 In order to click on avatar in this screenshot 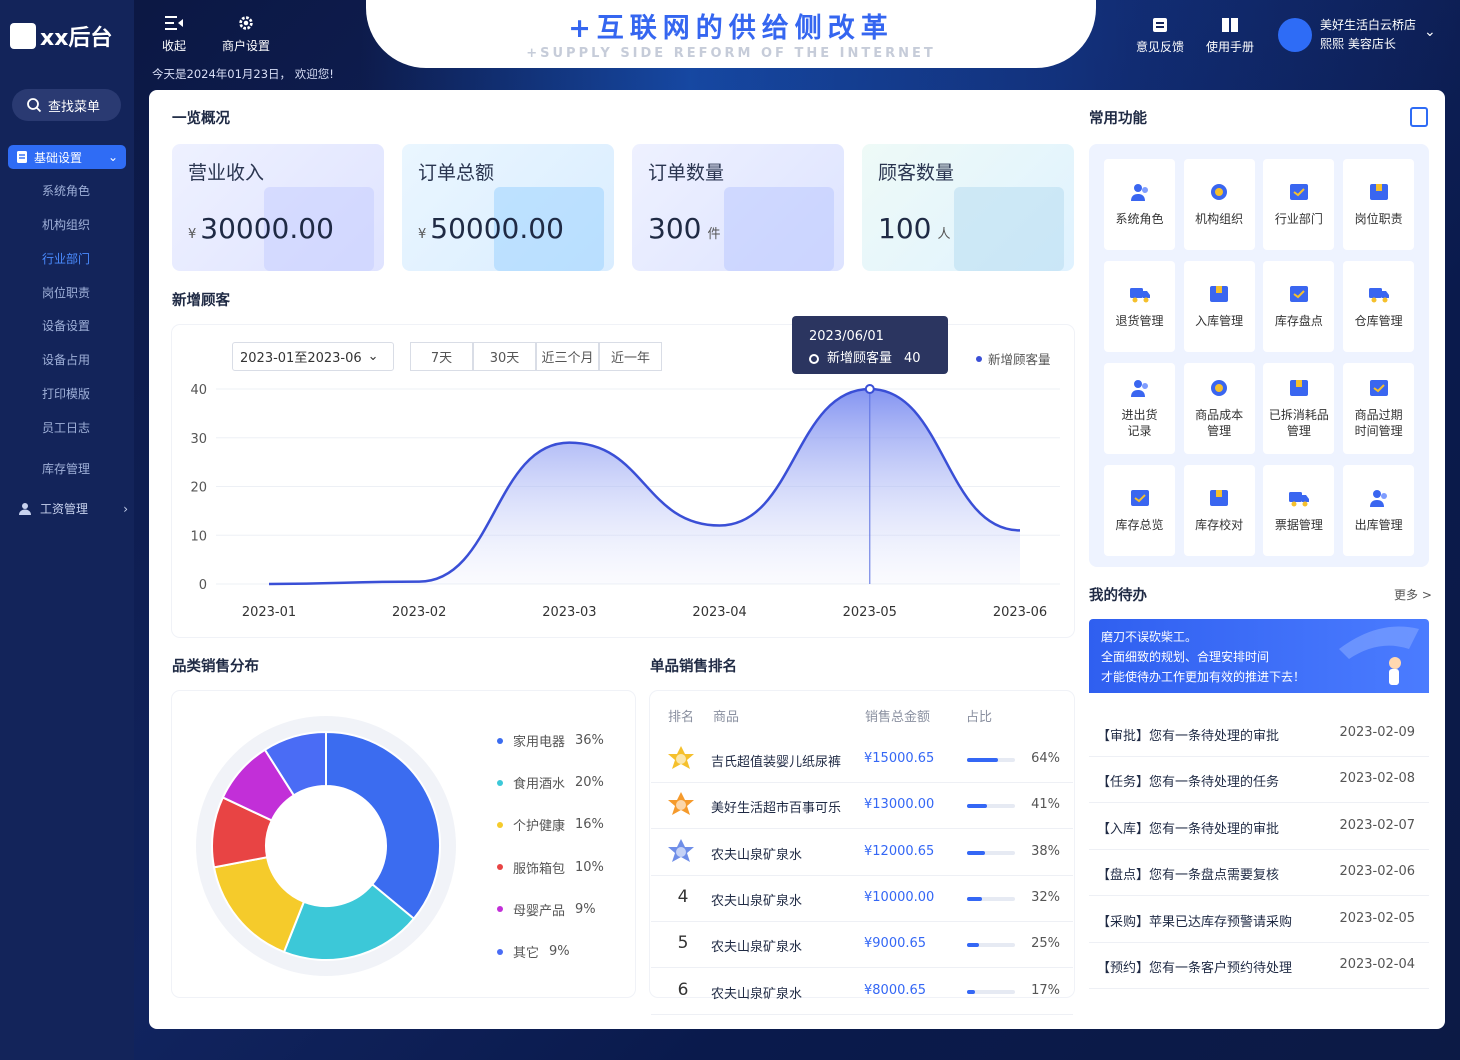, I will do `click(1295, 35)`.